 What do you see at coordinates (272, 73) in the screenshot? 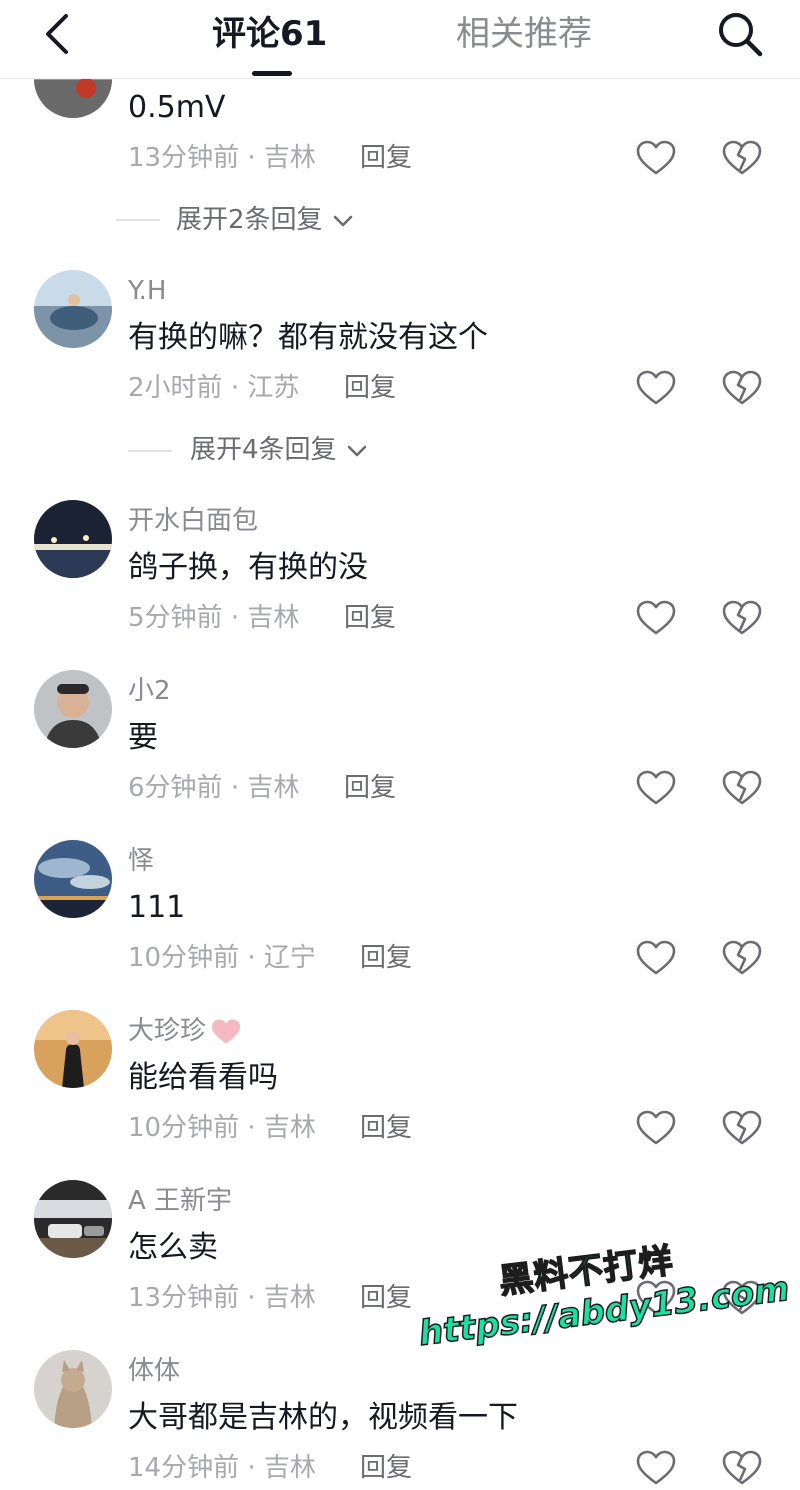
I see `active-tab-indicator` at bounding box center [272, 73].